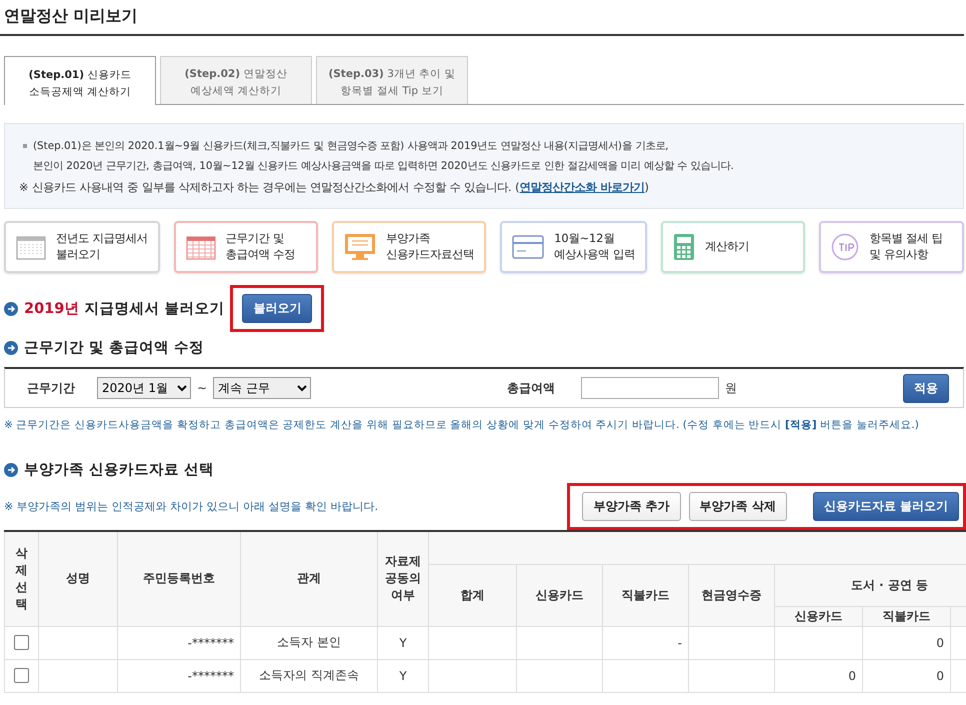 Image resolution: width=966 pixels, height=705 pixels. I want to click on tip-icon, so click(845, 247).